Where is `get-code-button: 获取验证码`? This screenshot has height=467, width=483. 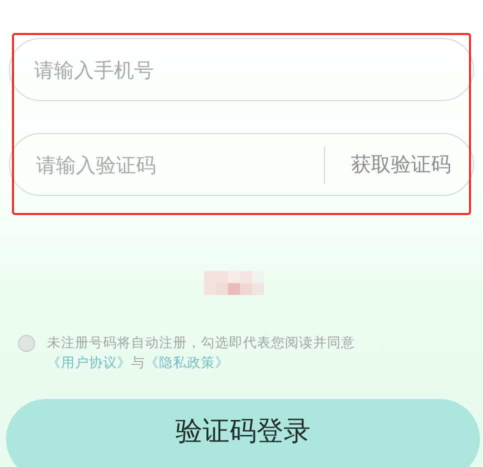 get-code-button: 获取验证码 is located at coordinates (399, 164).